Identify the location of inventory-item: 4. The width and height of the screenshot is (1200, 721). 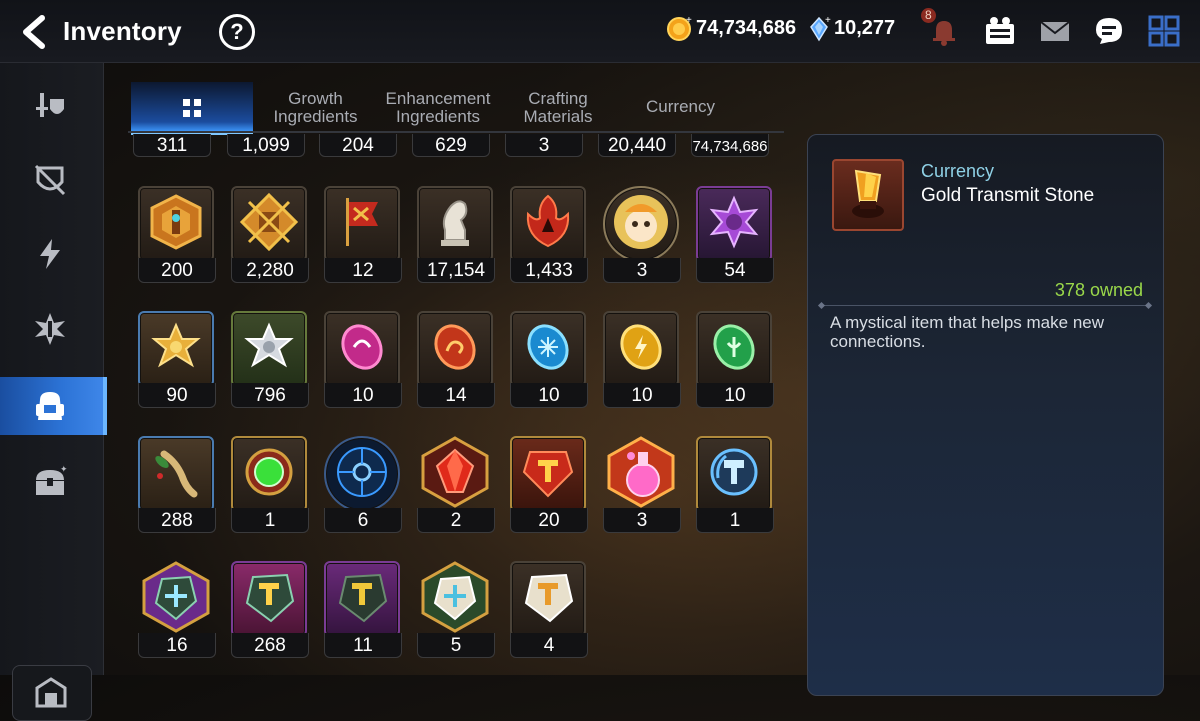
(547, 609).